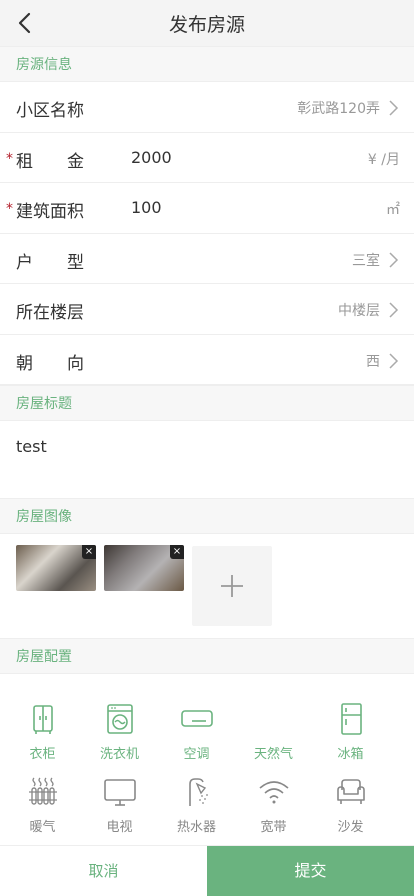 The height and width of the screenshot is (896, 414). What do you see at coordinates (383, 159) in the screenshot?
I see `rent-unit: ¥ /月` at bounding box center [383, 159].